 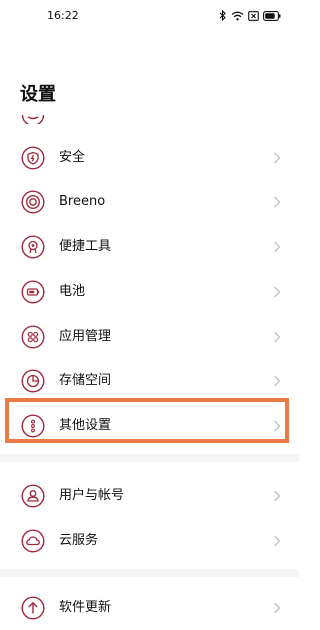 What do you see at coordinates (223, 15) in the screenshot?
I see `bluetooth-icon` at bounding box center [223, 15].